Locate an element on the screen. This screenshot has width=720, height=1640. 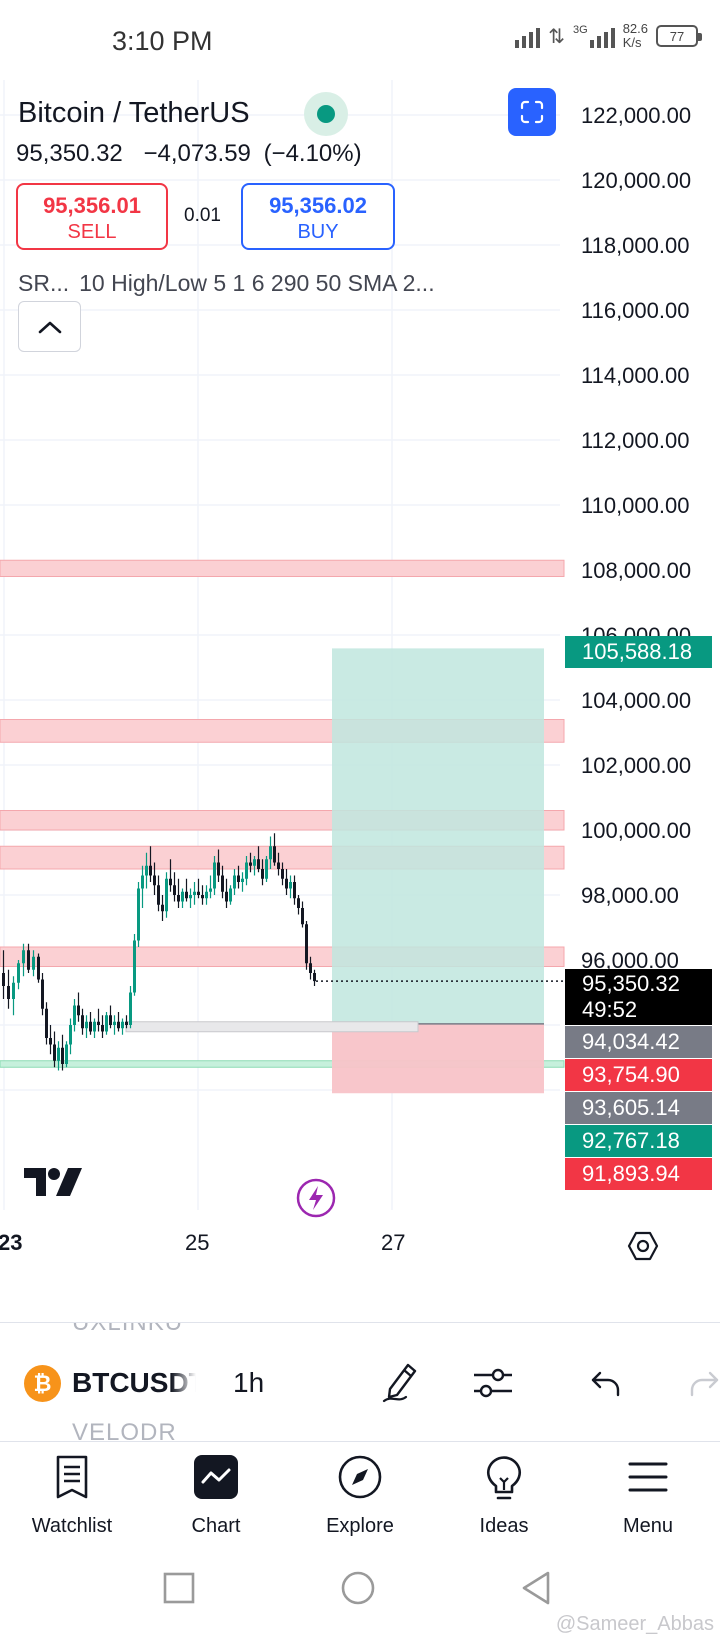
status-bar: 3:10 PM ⇅ 3G 82.6 K/s 77 is located at coordinates (360, 40).